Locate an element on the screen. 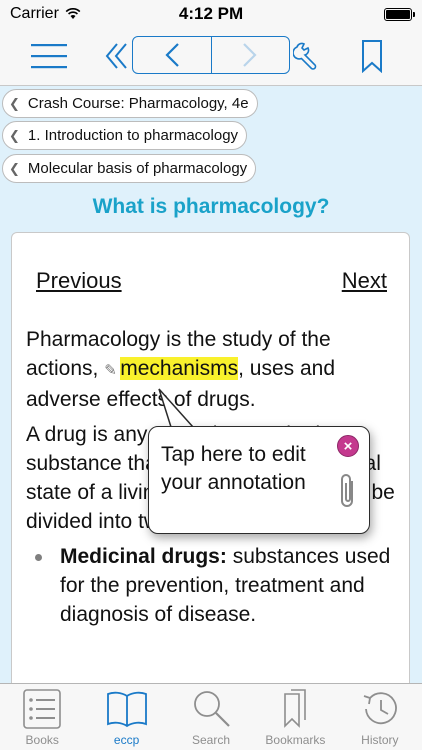  tab-label: History is located at coordinates (380, 740).